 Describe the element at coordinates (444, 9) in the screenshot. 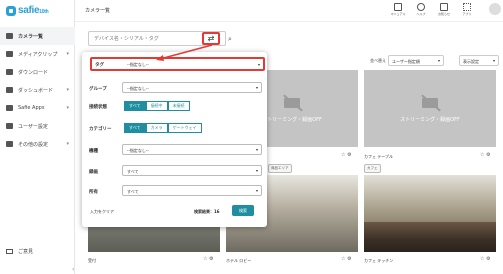

I see `notification-button: お知らせ` at that location.